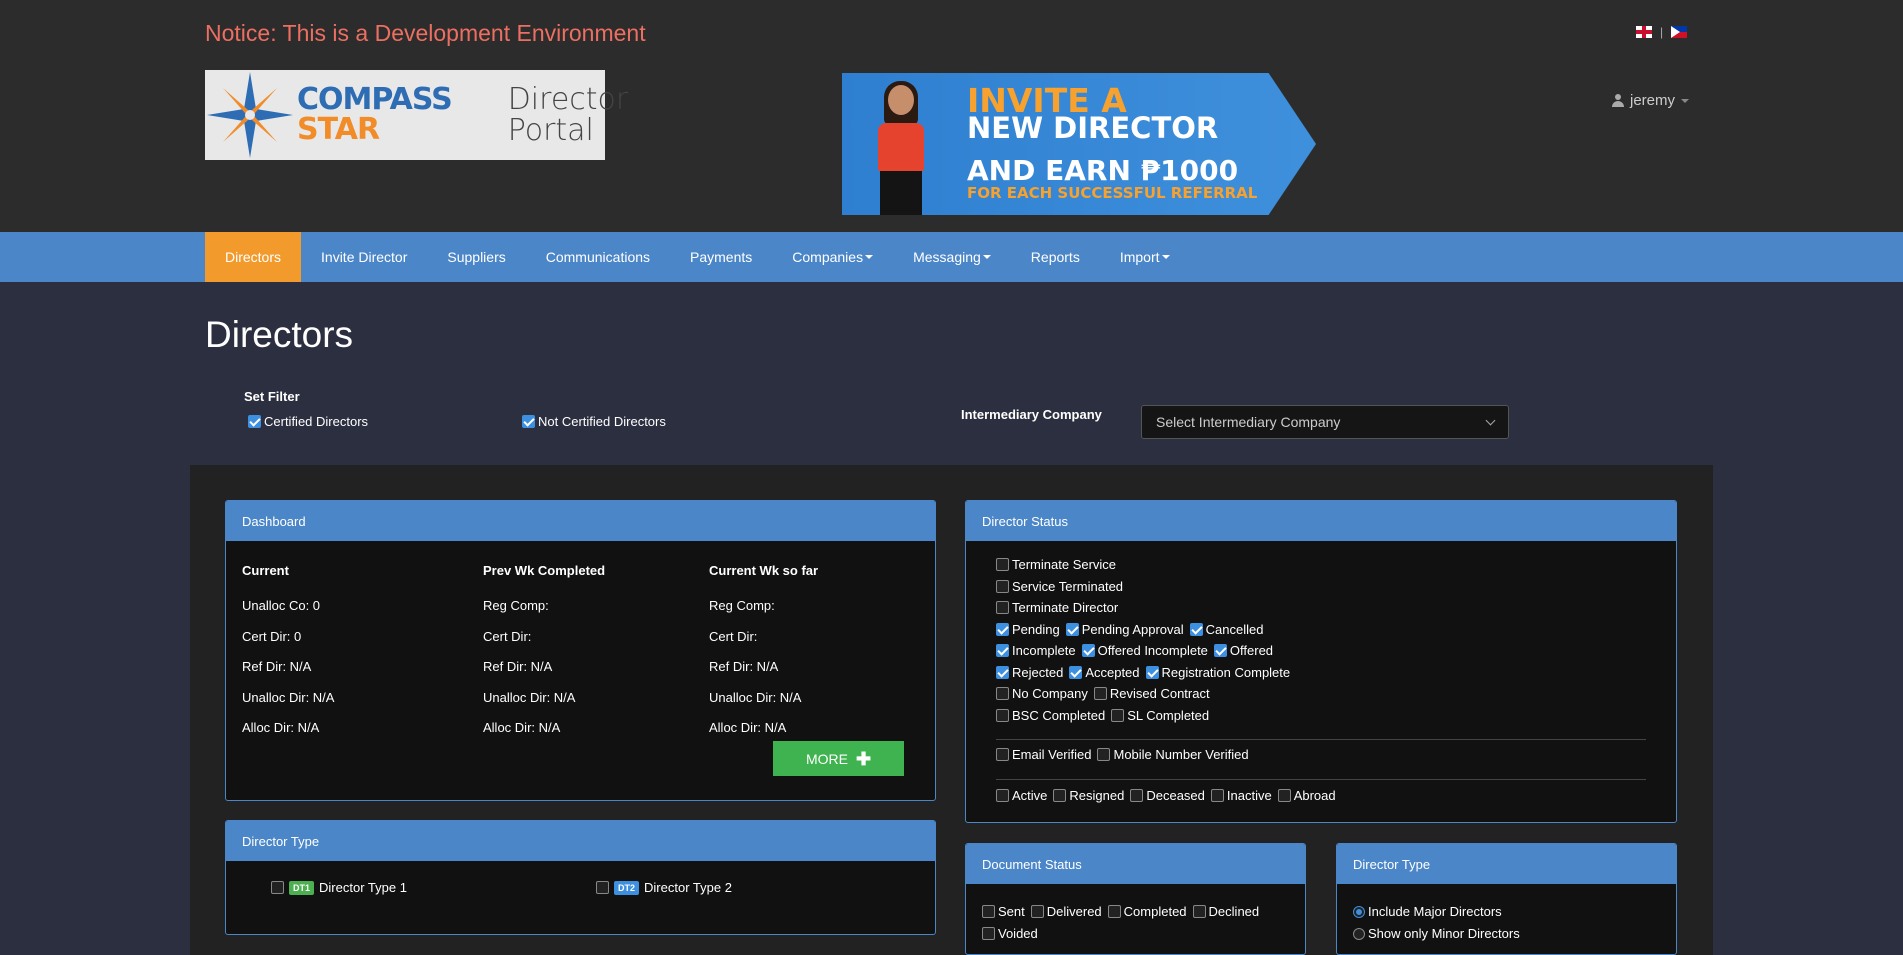  I want to click on status-row: Incomplete Offered Incomplete Offered, so click(1136, 650).